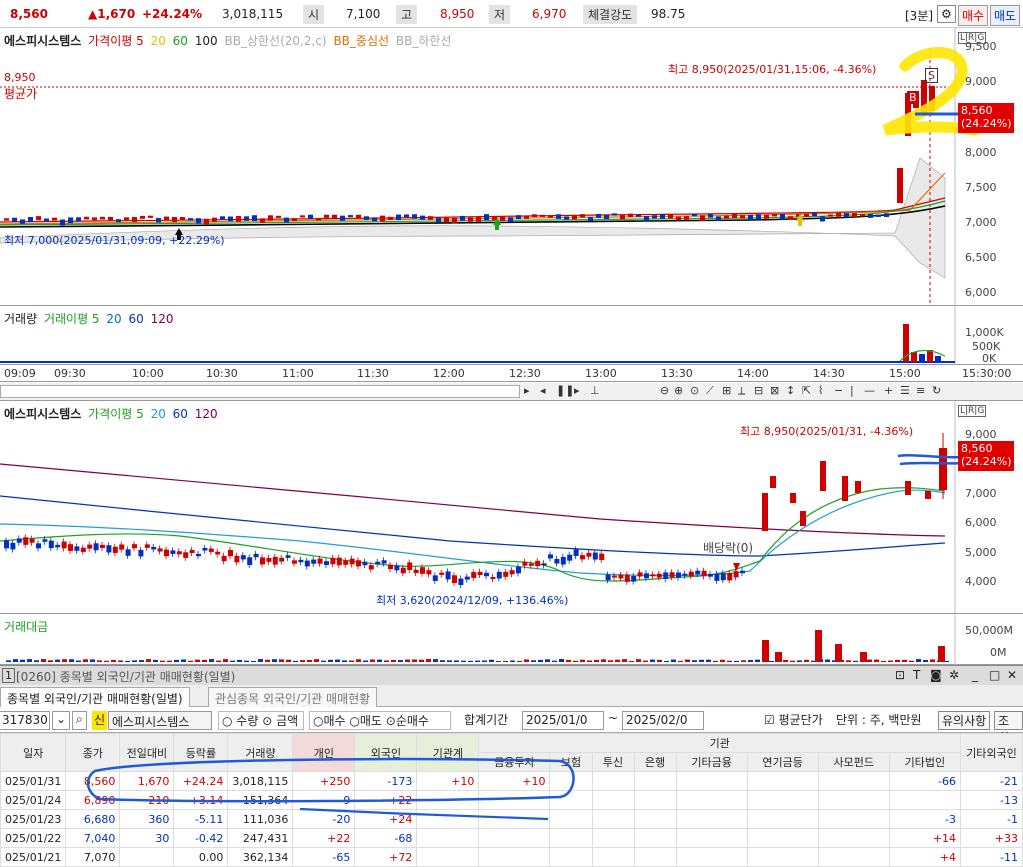 The width and height of the screenshot is (1023, 867). Describe the element at coordinates (790, 390) in the screenshot. I see `tool-d-icon: ↕` at that location.